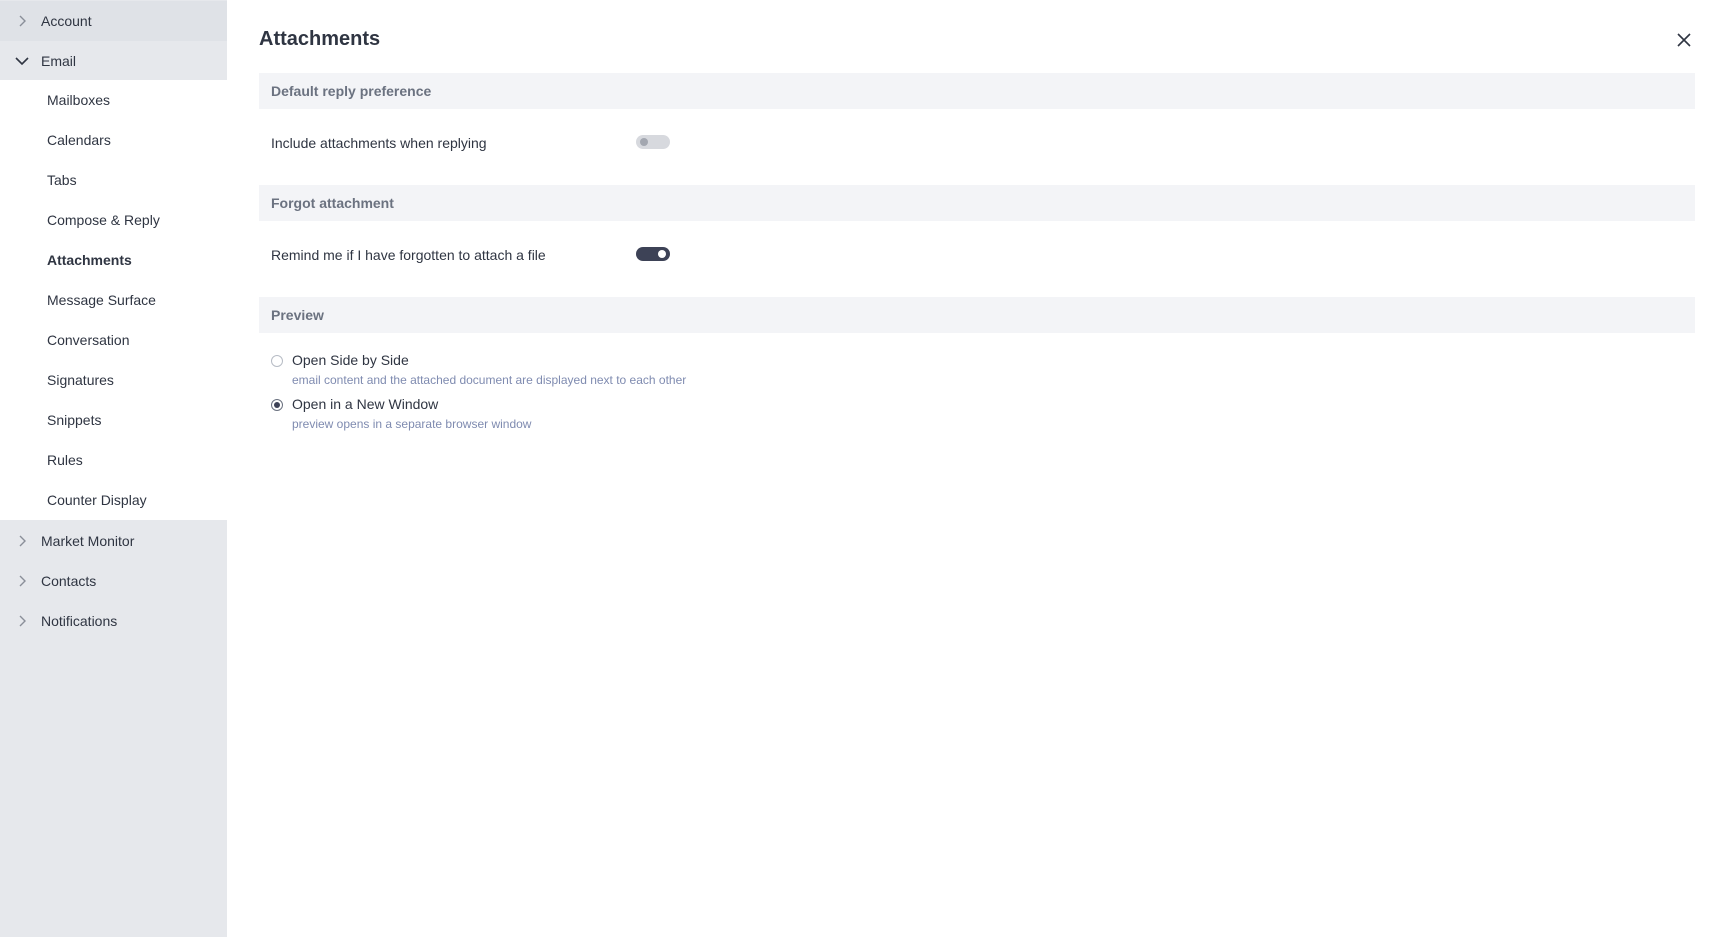 This screenshot has width=1727, height=937. Describe the element at coordinates (320, 39) in the screenshot. I see `page-title: Attachments` at that location.